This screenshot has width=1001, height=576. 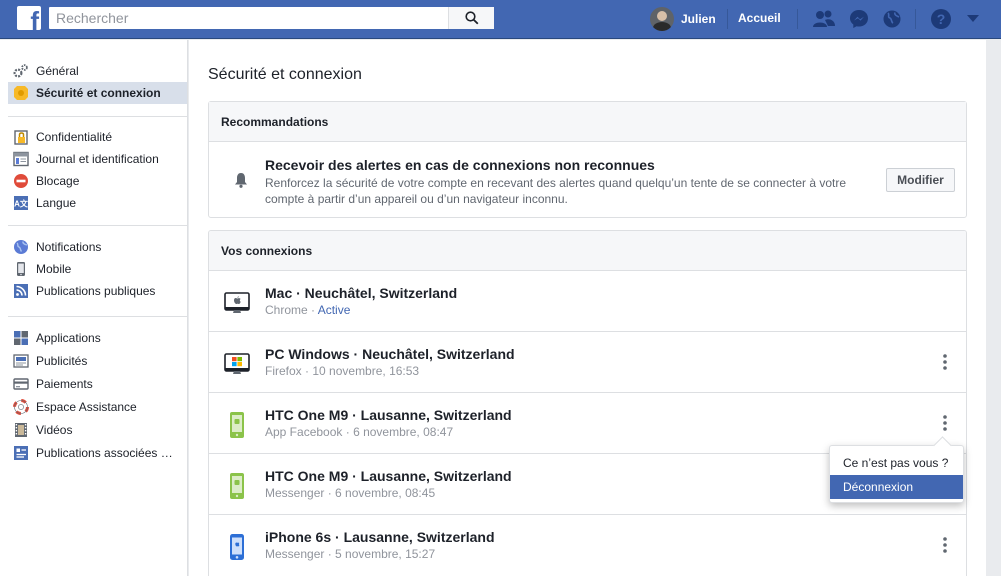 I want to click on session-details: Chrome · Active, so click(x=307, y=310).